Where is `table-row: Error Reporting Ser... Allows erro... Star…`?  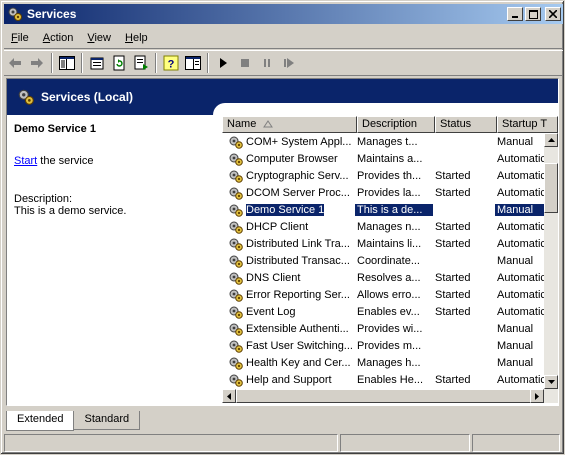
table-row: Error Reporting Ser... Allows erro... Star… is located at coordinates (383, 294).